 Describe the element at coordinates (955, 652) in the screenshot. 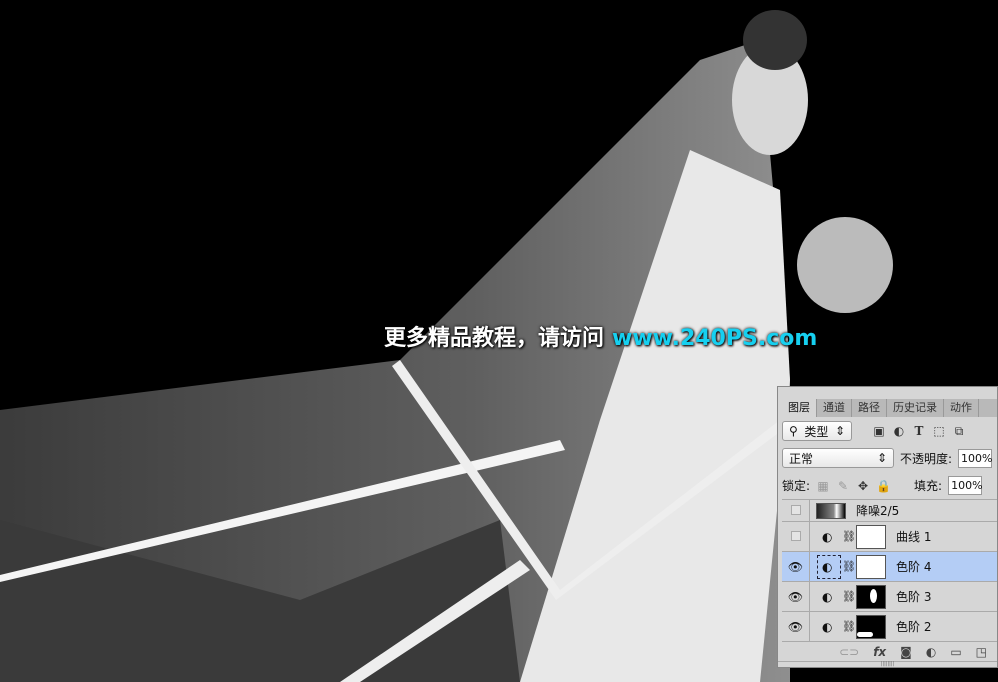

I see `new-group-folder-icon: ▭` at that location.